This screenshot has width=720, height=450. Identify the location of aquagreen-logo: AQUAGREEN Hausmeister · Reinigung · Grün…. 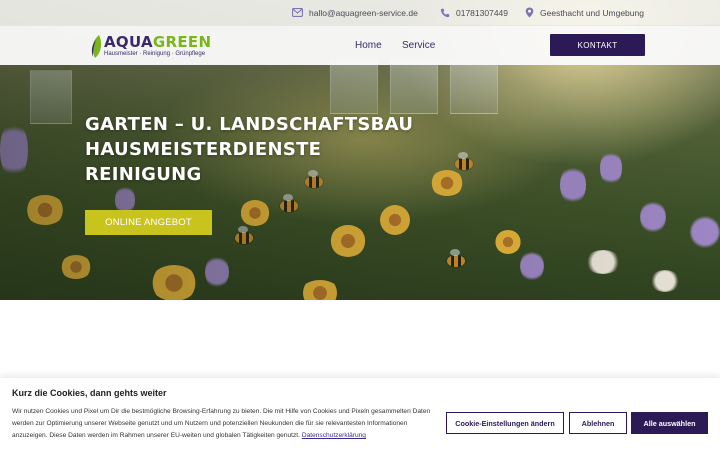
(150, 46).